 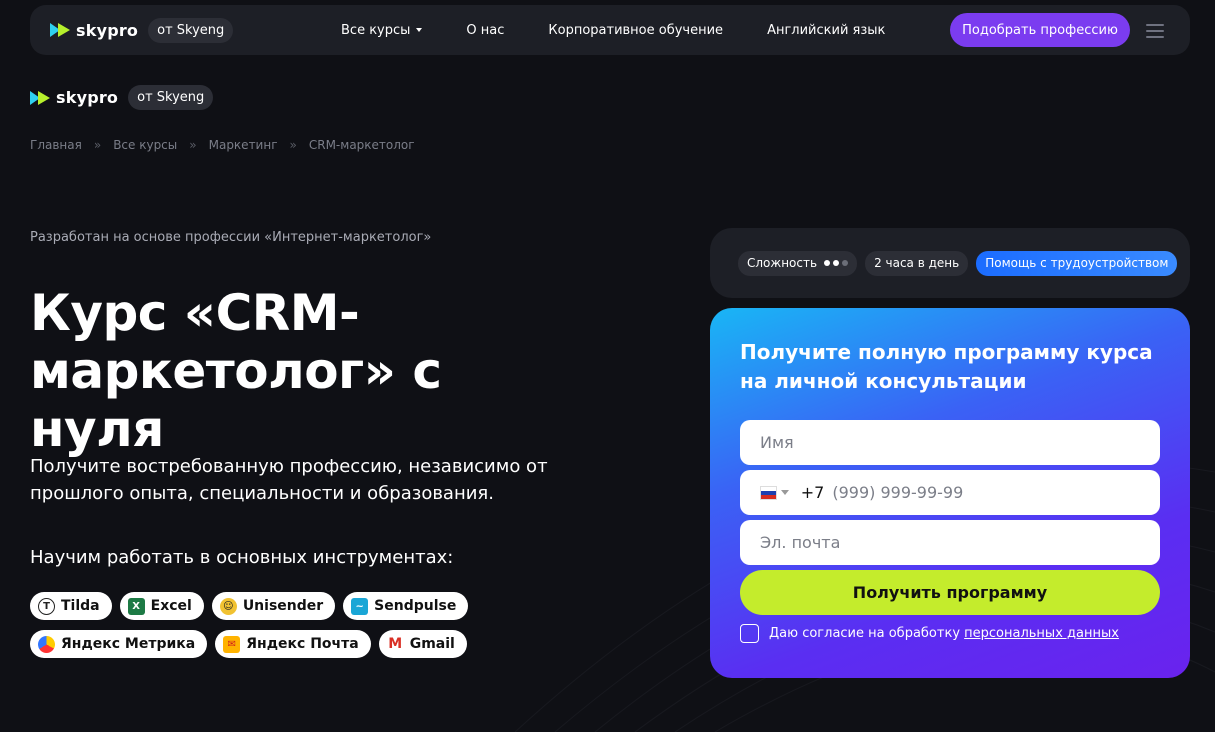 I want to click on skypro-logo-secondary: skypro, so click(x=74, y=97).